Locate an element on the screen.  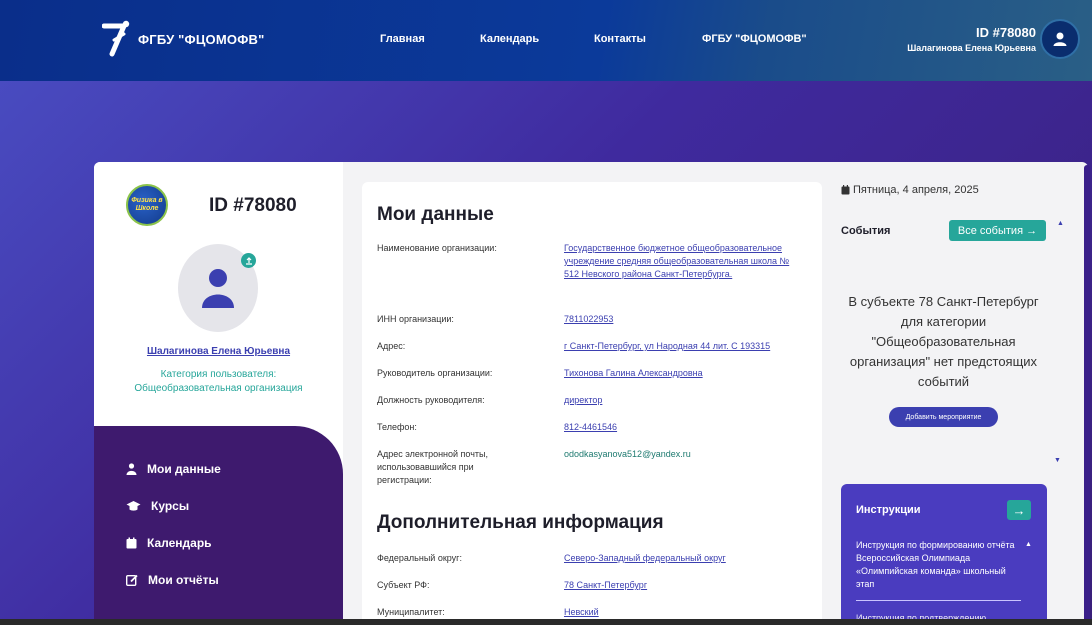
upload-avatar-button is located at coordinates (248, 260).